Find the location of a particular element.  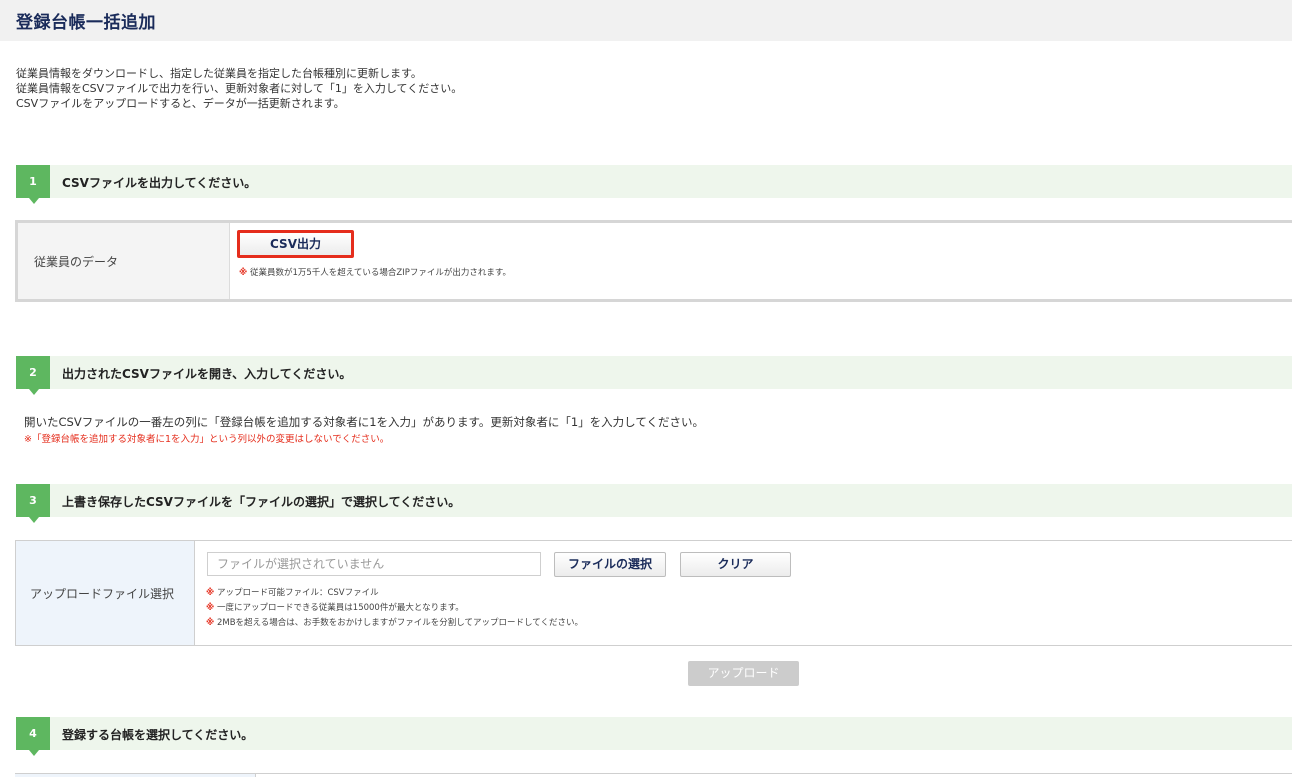

csv-export-note: ※ 従業員数が1万5千人を超えている場合ZIPファイルが出力されます。 is located at coordinates (375, 272).